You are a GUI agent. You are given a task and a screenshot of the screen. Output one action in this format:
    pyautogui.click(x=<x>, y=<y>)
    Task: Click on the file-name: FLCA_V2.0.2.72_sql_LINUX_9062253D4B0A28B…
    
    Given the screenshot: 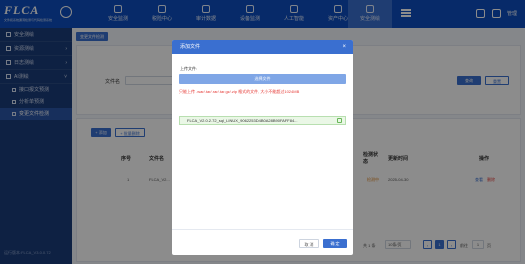 What is the action you would take?
    pyautogui.click(x=242, y=120)
    